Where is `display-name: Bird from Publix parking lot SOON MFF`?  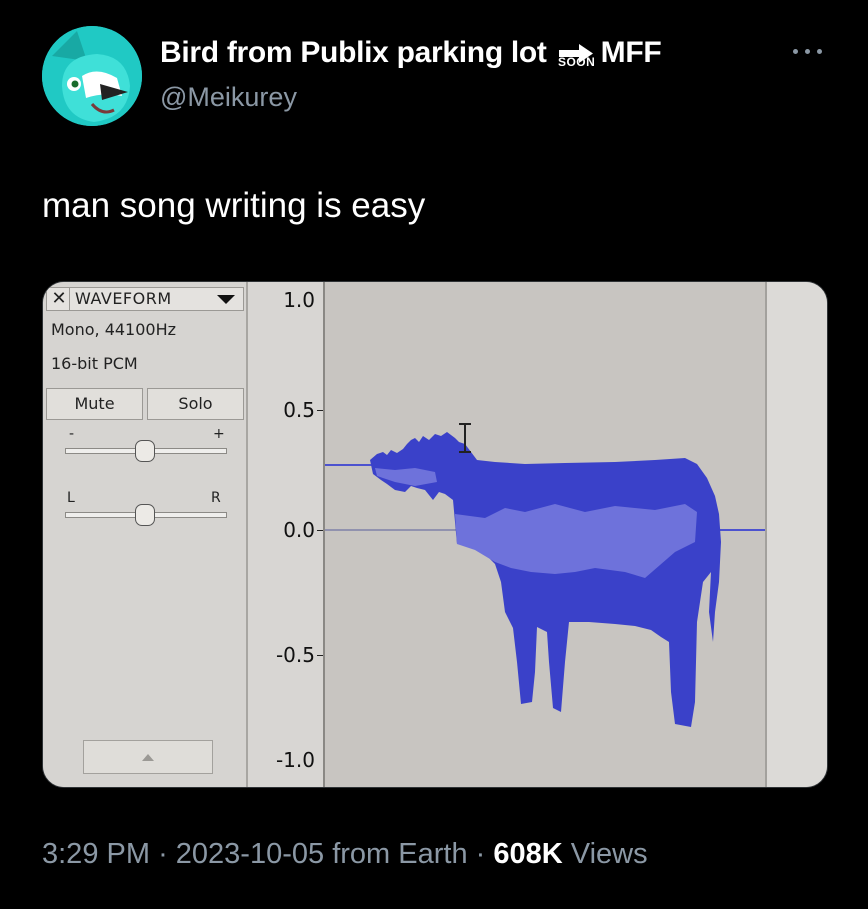
display-name: Bird from Publix parking lot SOON MFF is located at coordinates (411, 53).